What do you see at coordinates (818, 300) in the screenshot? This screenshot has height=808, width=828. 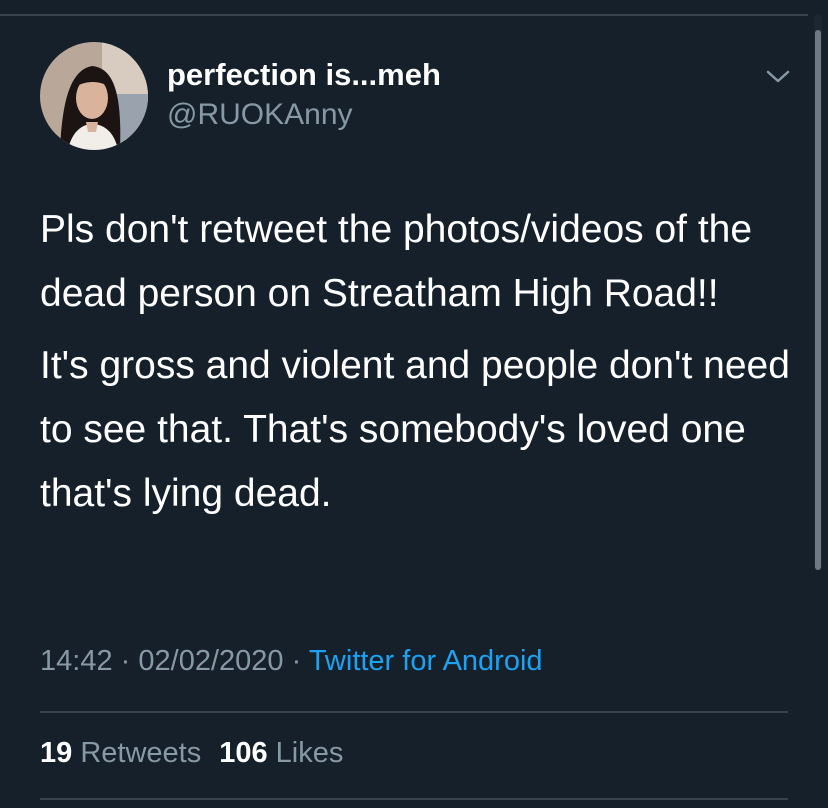 I see `scrollbar-thumb` at bounding box center [818, 300].